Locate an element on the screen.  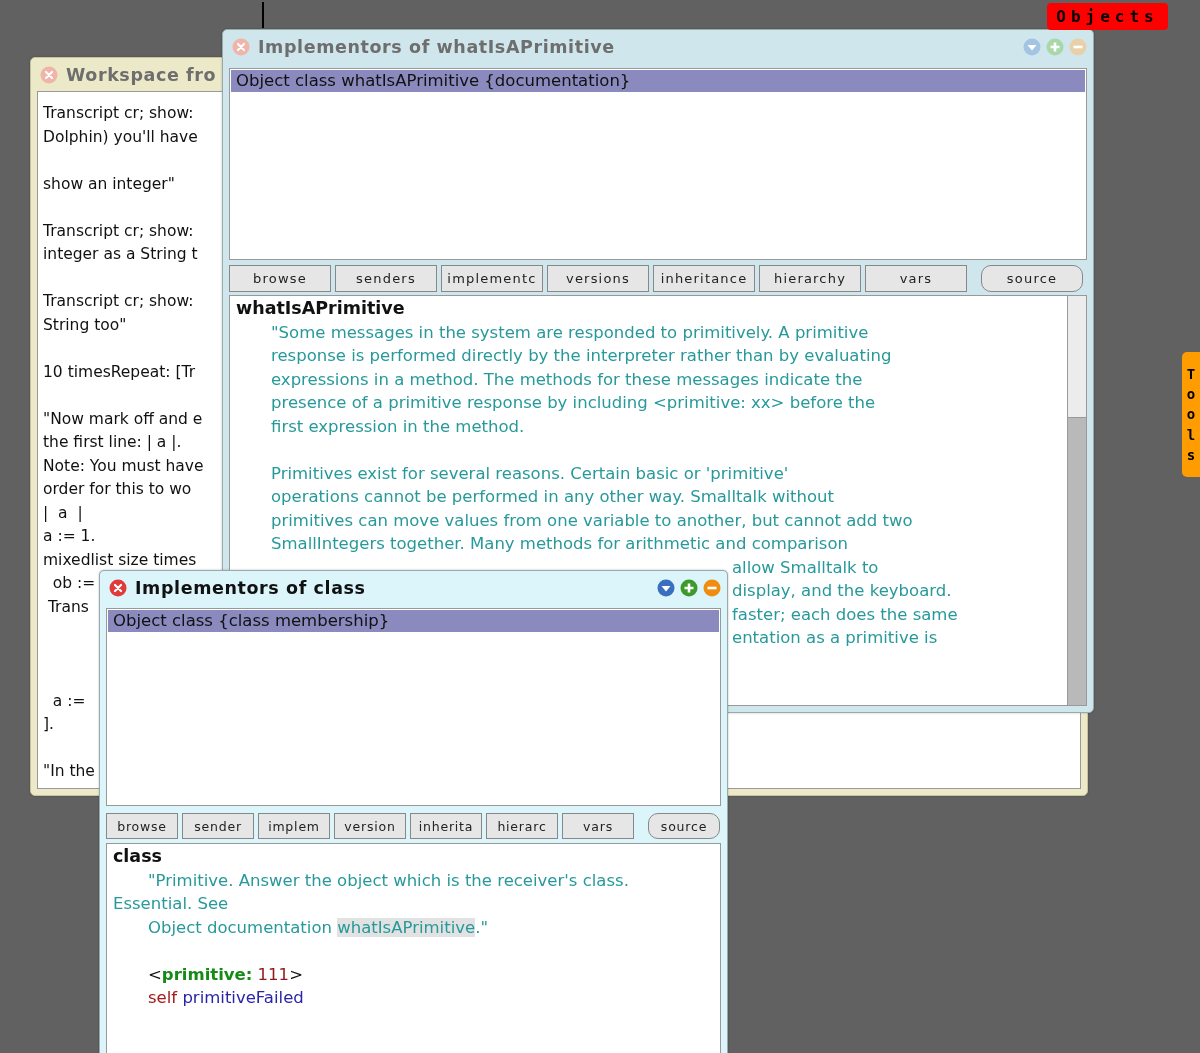
tool-button: version is located at coordinates (370, 826).